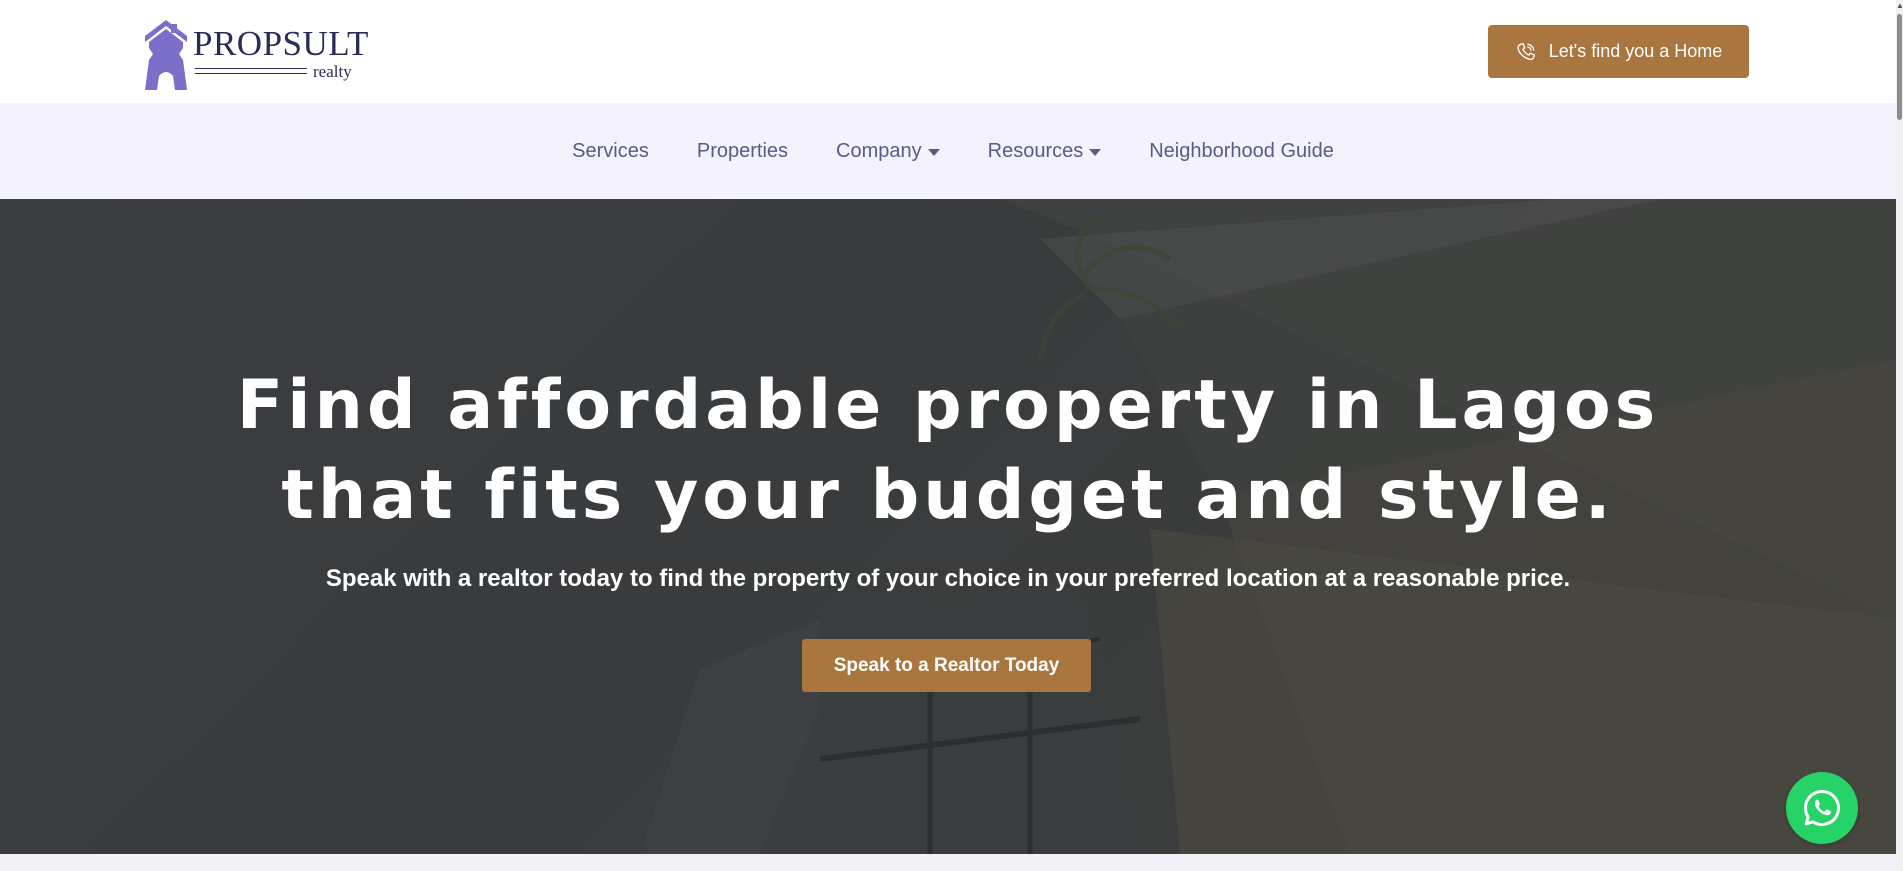  I want to click on house-logo-icon, so click(166, 55).